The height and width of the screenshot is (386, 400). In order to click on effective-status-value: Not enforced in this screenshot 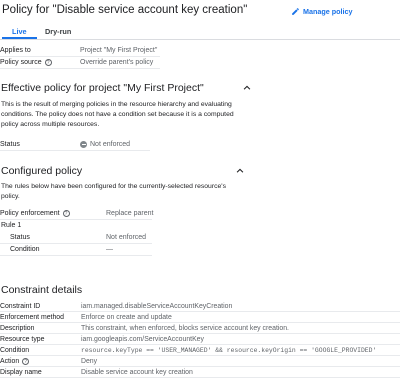, I will do `click(110, 144)`.